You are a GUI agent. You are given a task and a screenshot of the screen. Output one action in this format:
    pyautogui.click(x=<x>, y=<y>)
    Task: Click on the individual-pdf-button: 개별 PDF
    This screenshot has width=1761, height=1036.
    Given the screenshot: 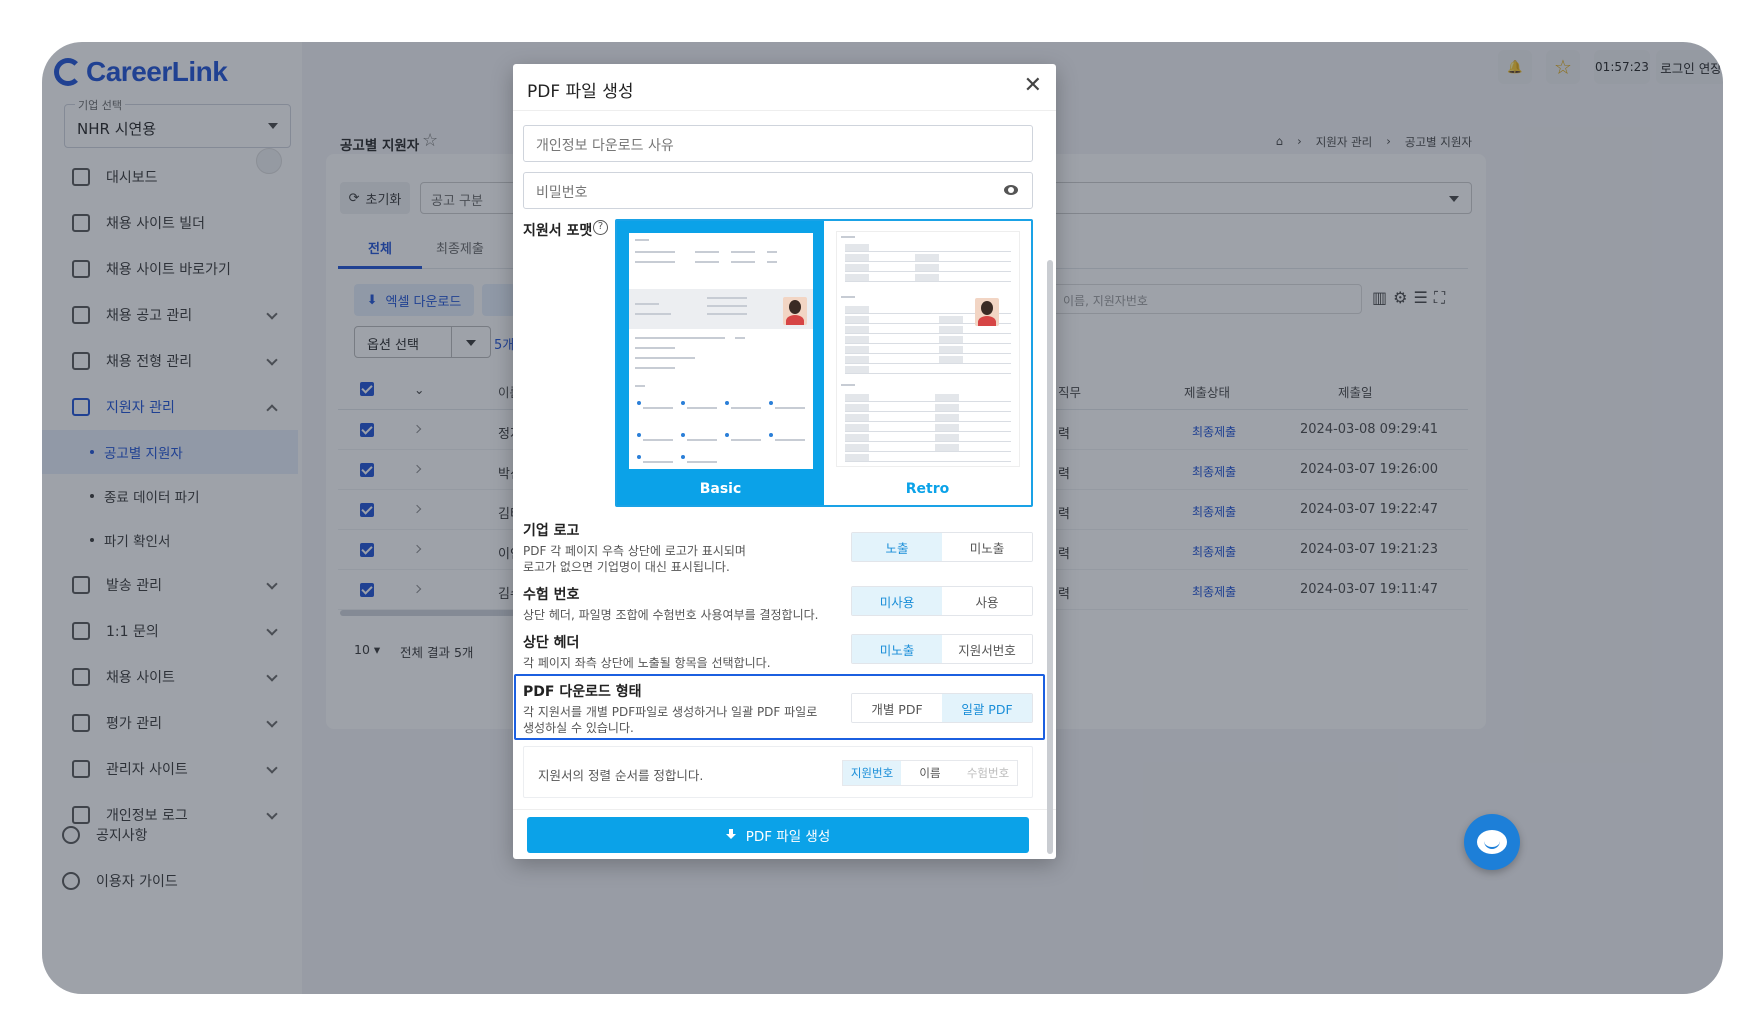 What is the action you would take?
    pyautogui.click(x=897, y=708)
    